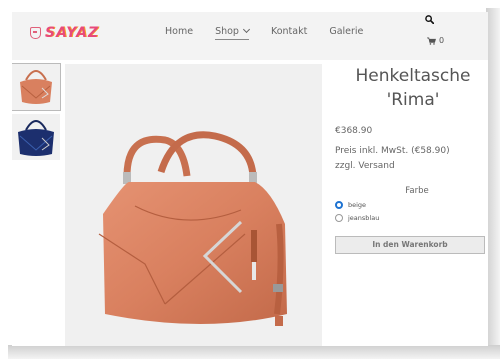 The image size is (500, 359). Describe the element at coordinates (413, 100) in the screenshot. I see `product-title-line2: 'Rima'` at that location.